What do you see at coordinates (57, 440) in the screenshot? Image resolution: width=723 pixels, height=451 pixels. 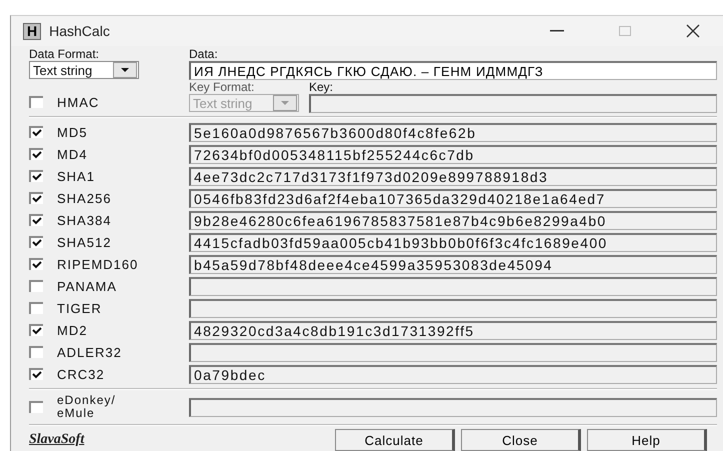 I see `logo: SlavaSoft` at bounding box center [57, 440].